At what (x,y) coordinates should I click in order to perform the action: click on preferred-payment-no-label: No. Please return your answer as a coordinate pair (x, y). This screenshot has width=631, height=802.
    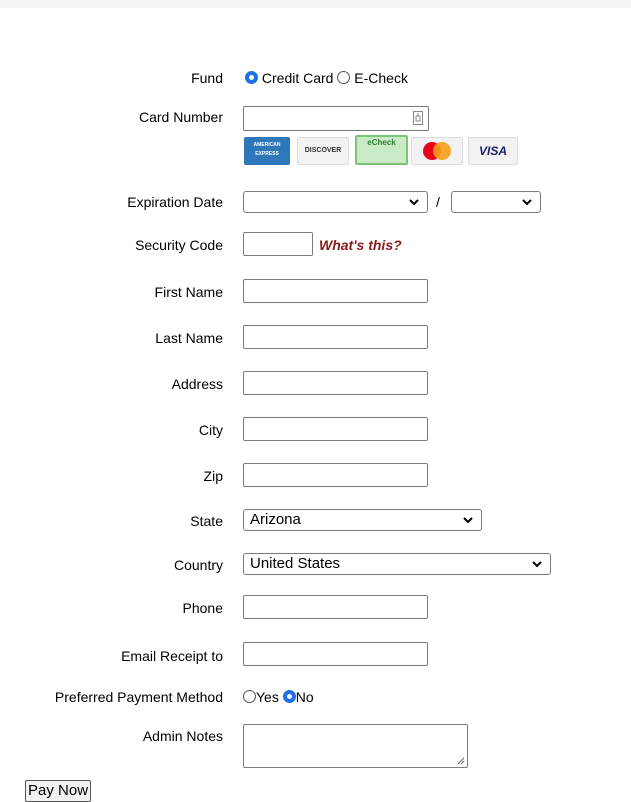
    Looking at the image, I should click on (305, 697).